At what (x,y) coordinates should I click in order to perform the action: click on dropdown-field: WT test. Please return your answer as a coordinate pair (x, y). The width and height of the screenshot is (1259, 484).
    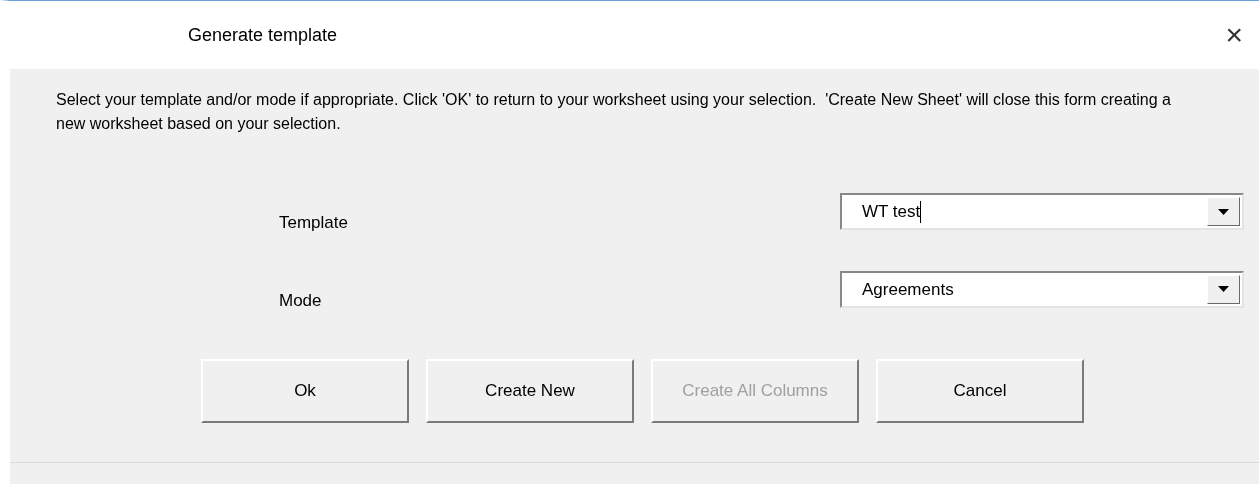
    Looking at the image, I should click on (1042, 212).